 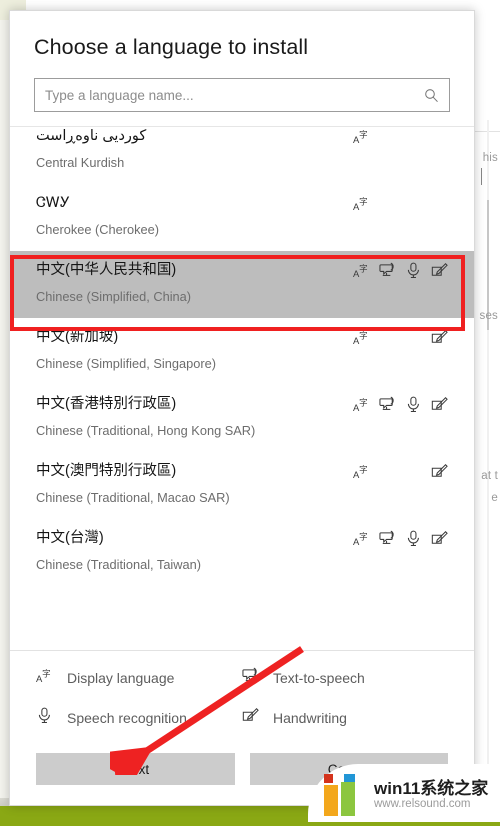 I want to click on legend-label: Text-to-speech, so click(x=319, y=678).